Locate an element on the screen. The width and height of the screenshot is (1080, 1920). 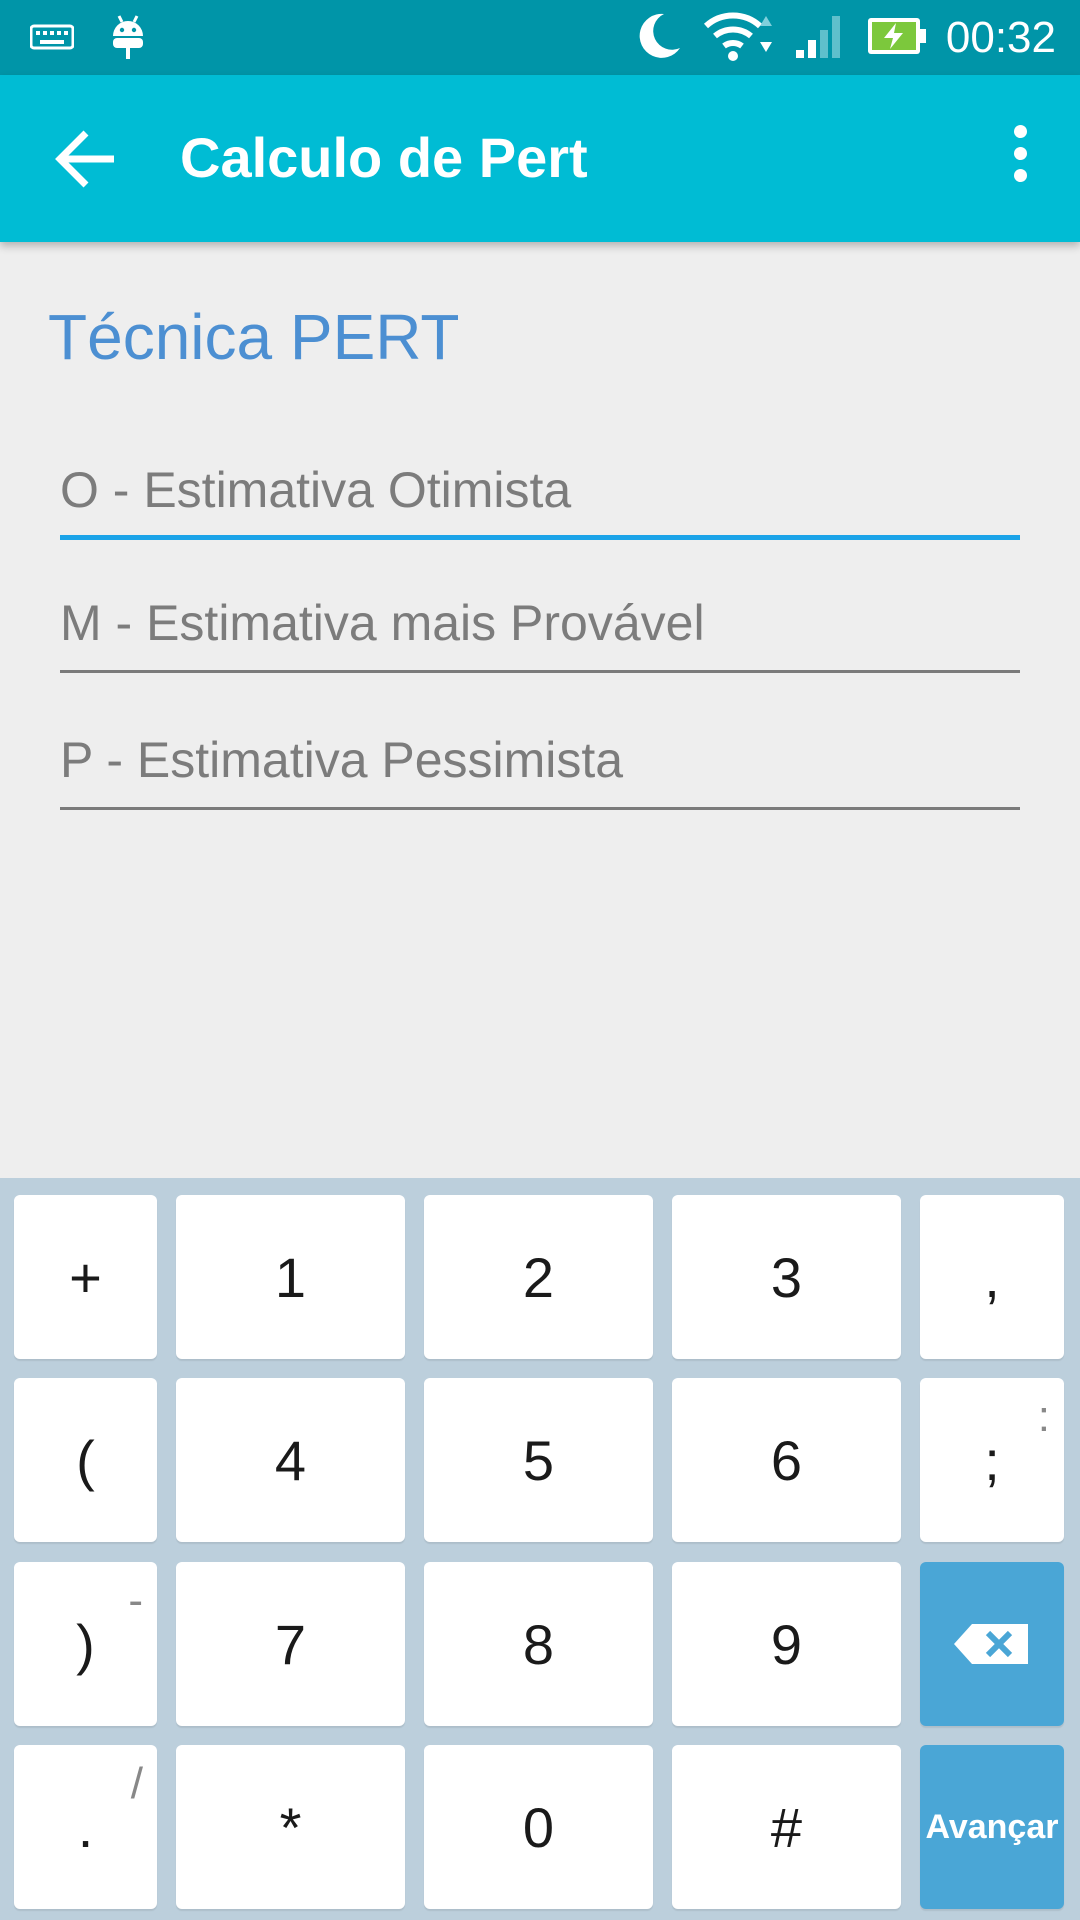
signal-icon is located at coordinates (821, 38).